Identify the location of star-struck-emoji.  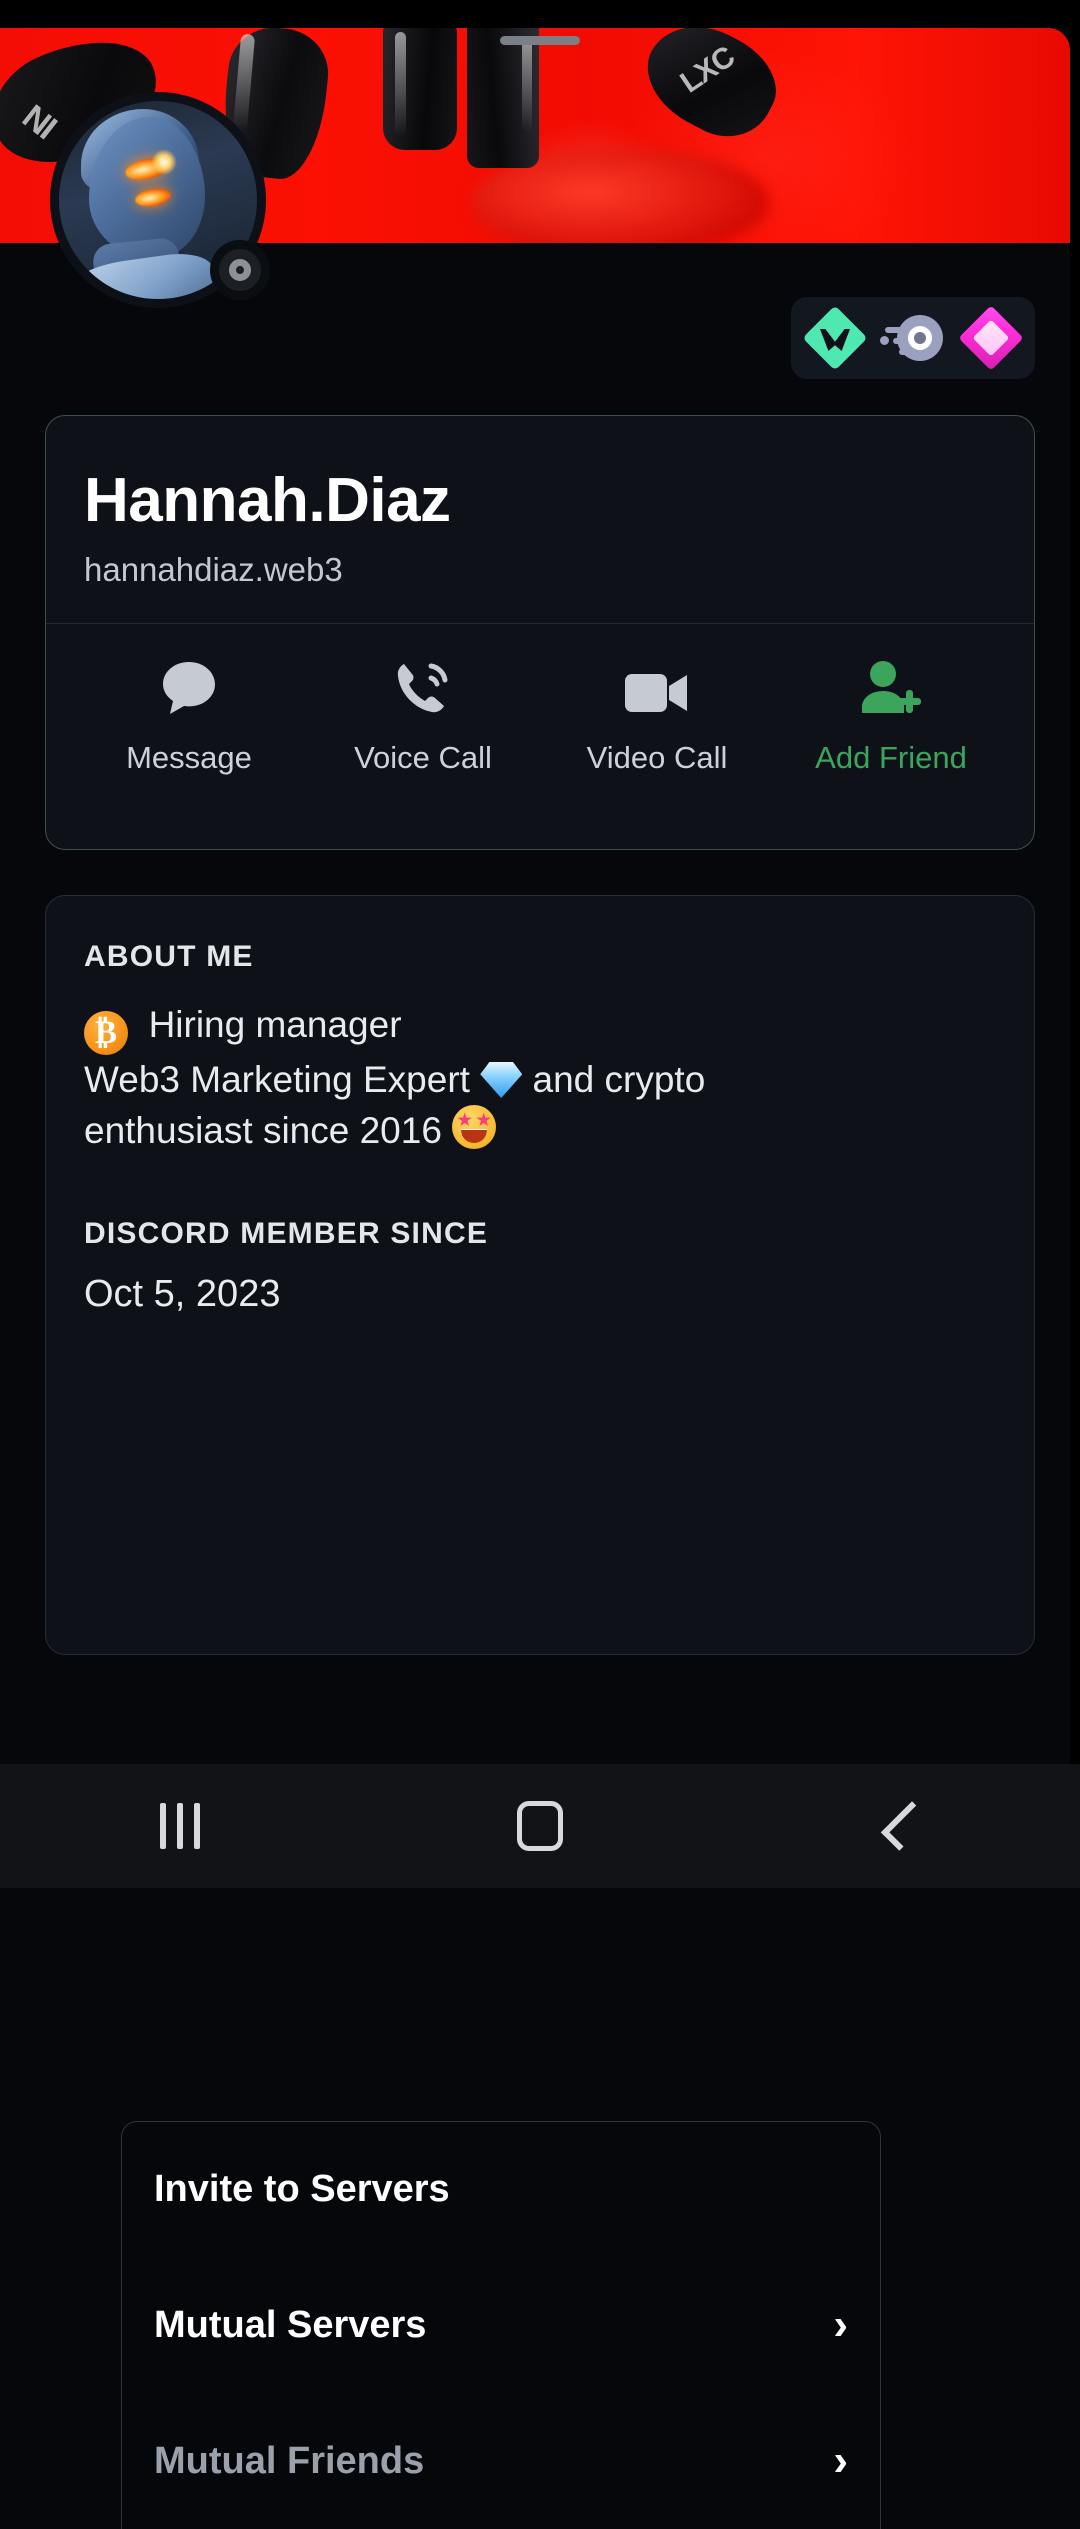
(474, 1127).